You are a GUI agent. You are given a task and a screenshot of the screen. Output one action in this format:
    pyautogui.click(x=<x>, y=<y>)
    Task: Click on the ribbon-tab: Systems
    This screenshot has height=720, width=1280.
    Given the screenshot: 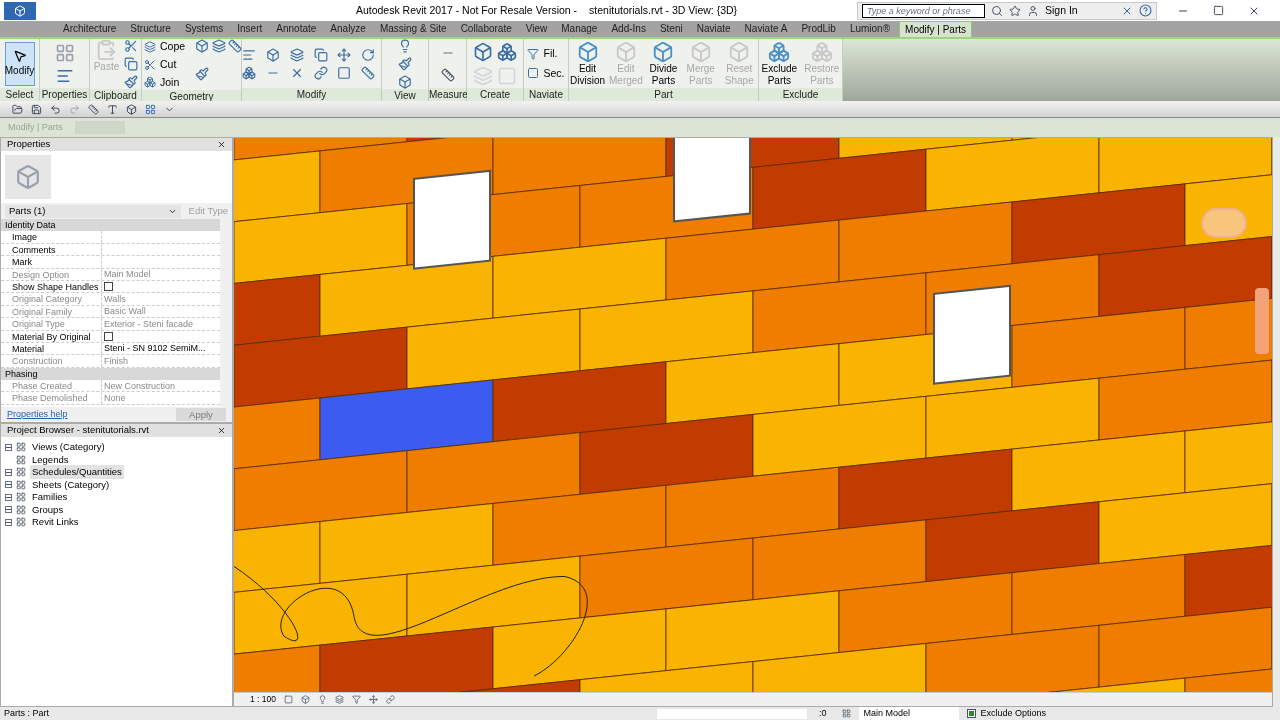 What is the action you would take?
    pyautogui.click(x=204, y=29)
    